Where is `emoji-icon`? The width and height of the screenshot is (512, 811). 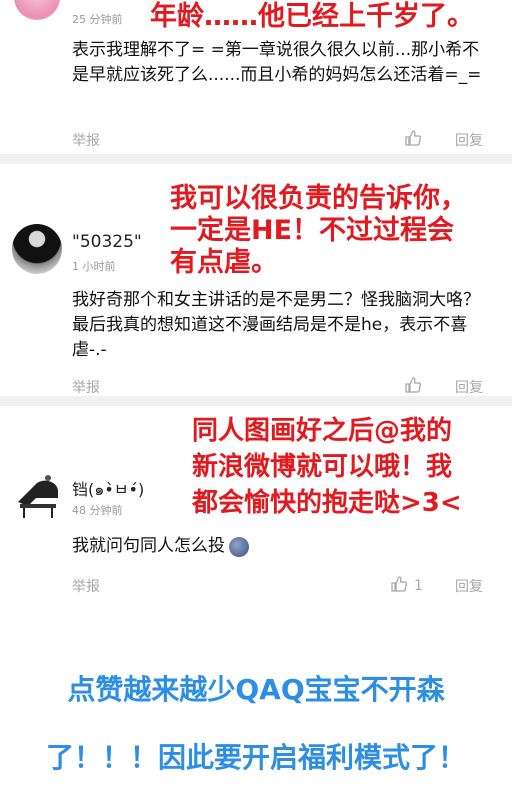 emoji-icon is located at coordinates (239, 546).